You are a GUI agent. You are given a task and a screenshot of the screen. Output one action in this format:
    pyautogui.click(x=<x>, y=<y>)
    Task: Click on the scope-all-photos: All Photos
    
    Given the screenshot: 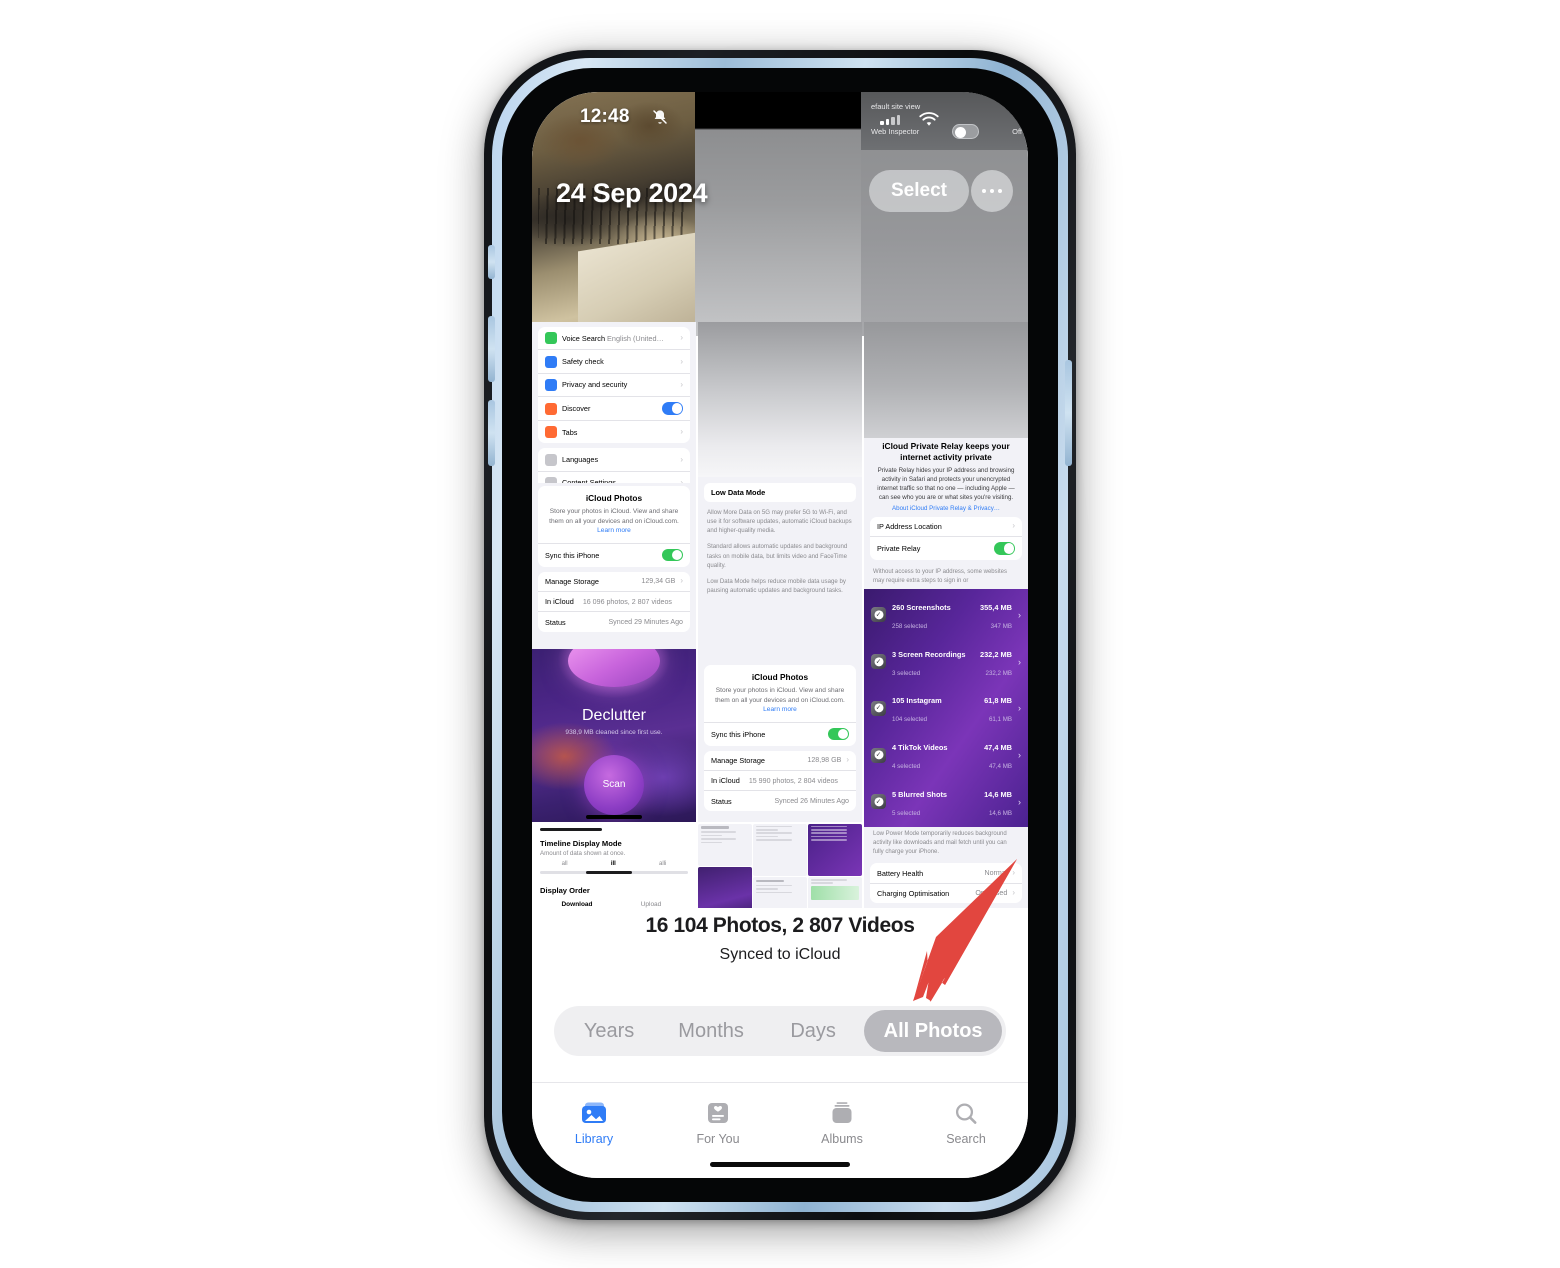 What is the action you would take?
    pyautogui.click(x=933, y=1031)
    